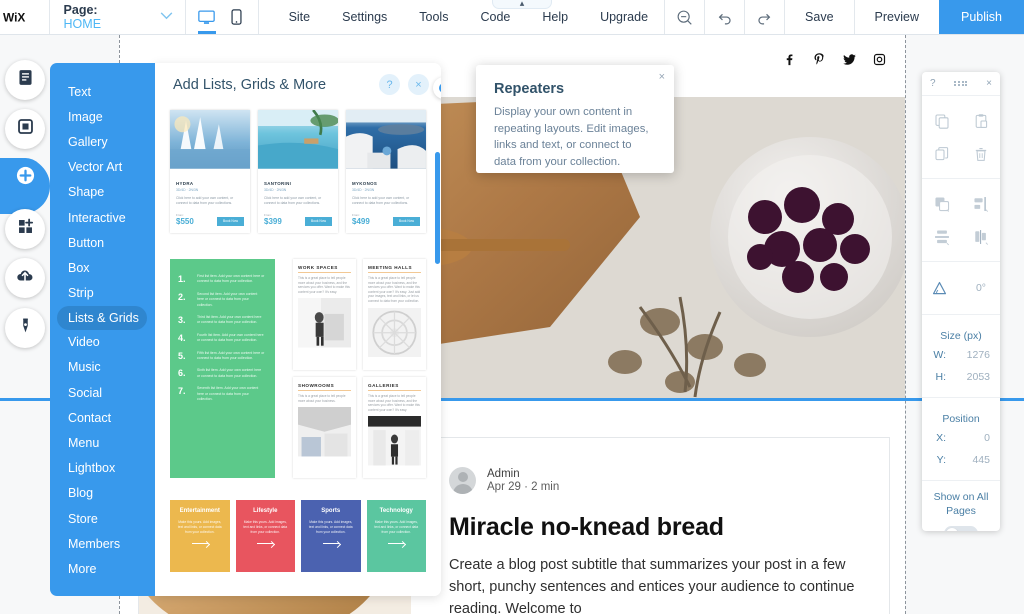 Image resolution: width=1024 pixels, height=614 pixels. Describe the element at coordinates (724, 17) in the screenshot. I see `undo-icon` at that location.